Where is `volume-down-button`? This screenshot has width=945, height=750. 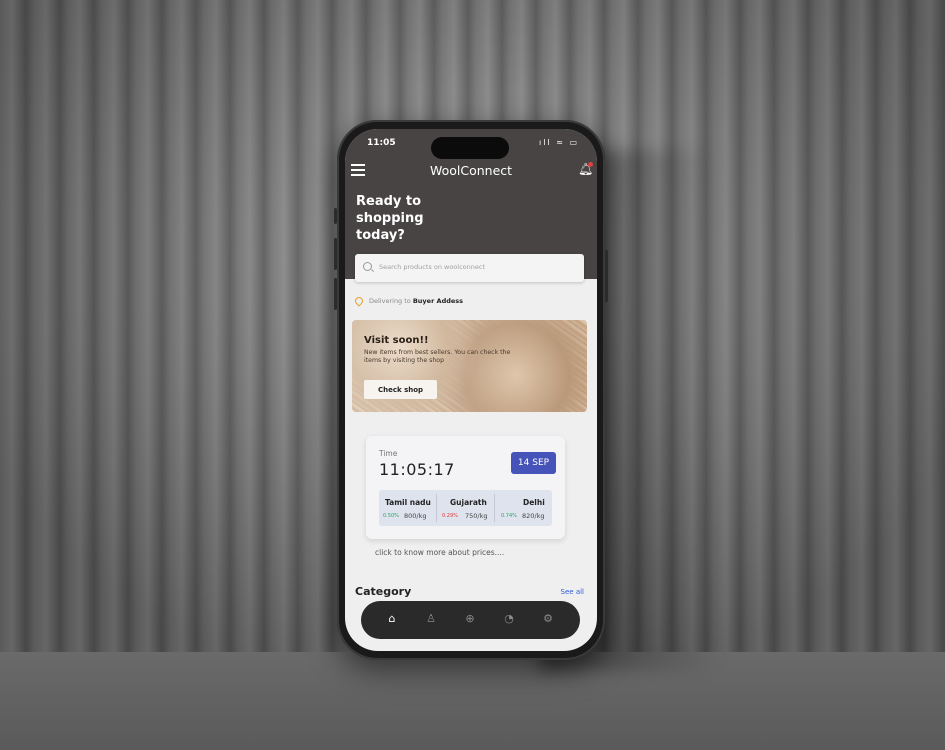 volume-down-button is located at coordinates (335, 294).